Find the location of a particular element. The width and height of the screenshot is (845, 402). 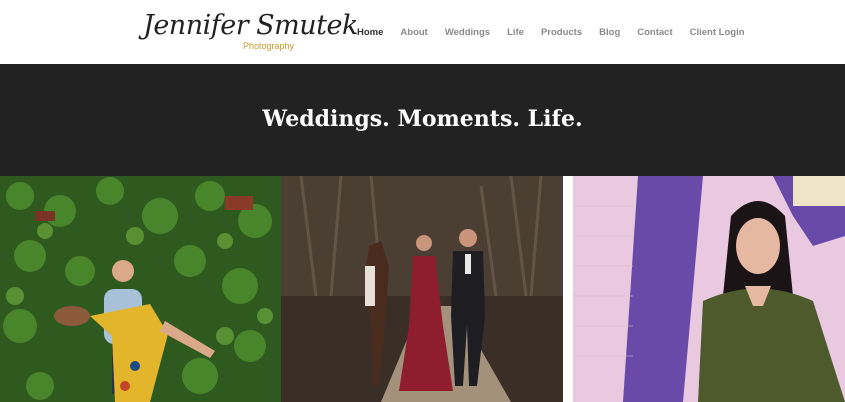

nav-item-life: Life is located at coordinates (515, 33).